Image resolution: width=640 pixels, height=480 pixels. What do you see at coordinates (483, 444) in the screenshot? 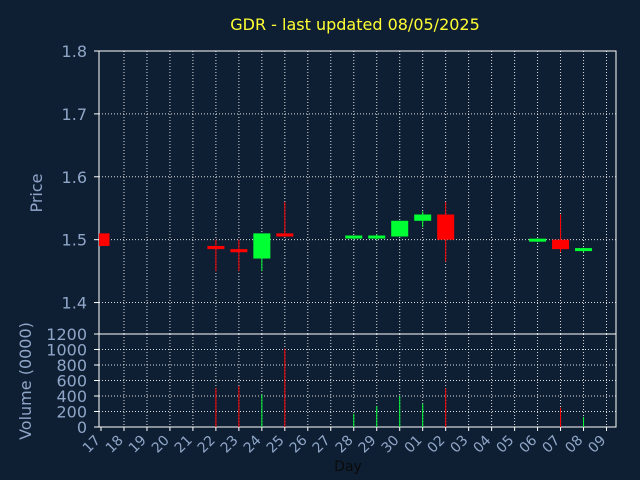
I see `x-tick-label: 04` at bounding box center [483, 444].